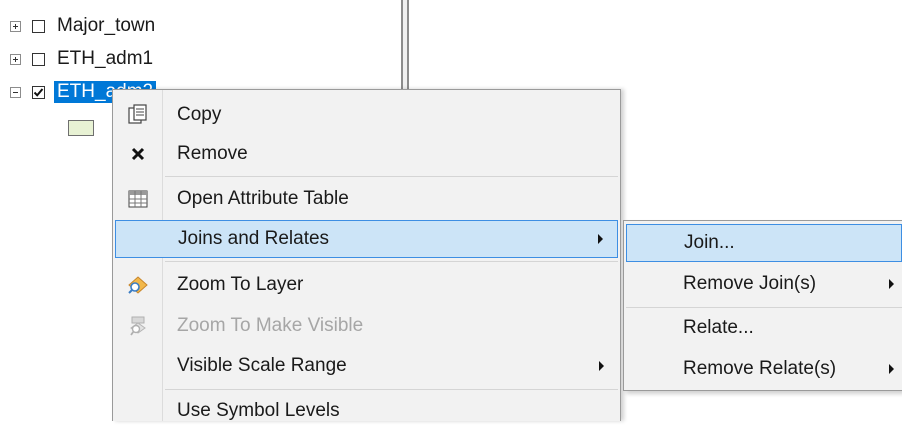 Image resolution: width=902 pixels, height=429 pixels. What do you see at coordinates (263, 198) in the screenshot?
I see `menu-item-label: Open Attribute Table` at bounding box center [263, 198].